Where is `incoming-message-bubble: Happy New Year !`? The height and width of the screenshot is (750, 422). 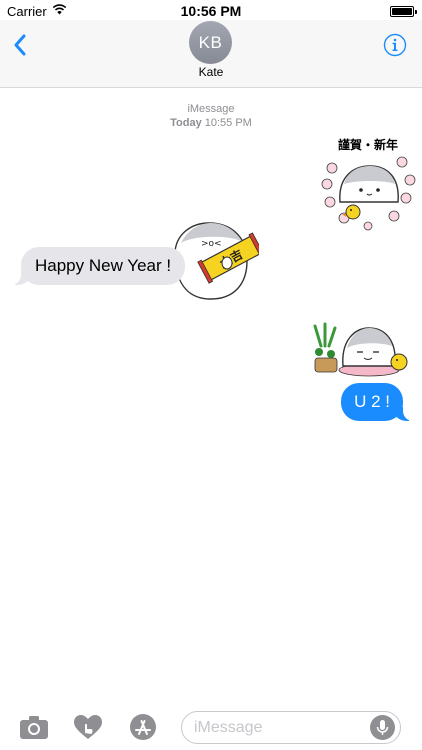 incoming-message-bubble: Happy New Year ! is located at coordinates (97, 266).